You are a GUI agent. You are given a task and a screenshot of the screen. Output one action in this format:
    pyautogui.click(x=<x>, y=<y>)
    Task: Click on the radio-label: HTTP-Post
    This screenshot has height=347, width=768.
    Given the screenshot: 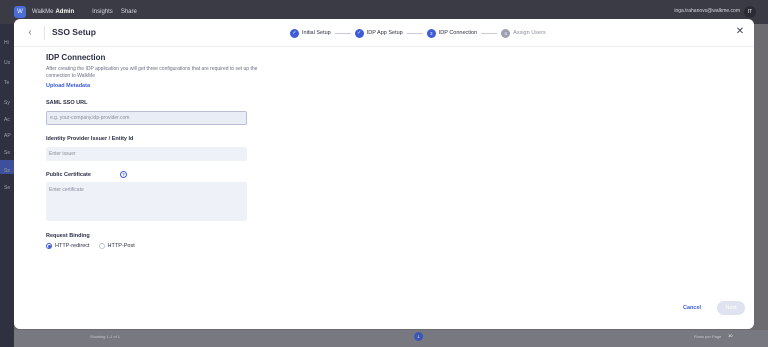 What is the action you would take?
    pyautogui.click(x=121, y=246)
    